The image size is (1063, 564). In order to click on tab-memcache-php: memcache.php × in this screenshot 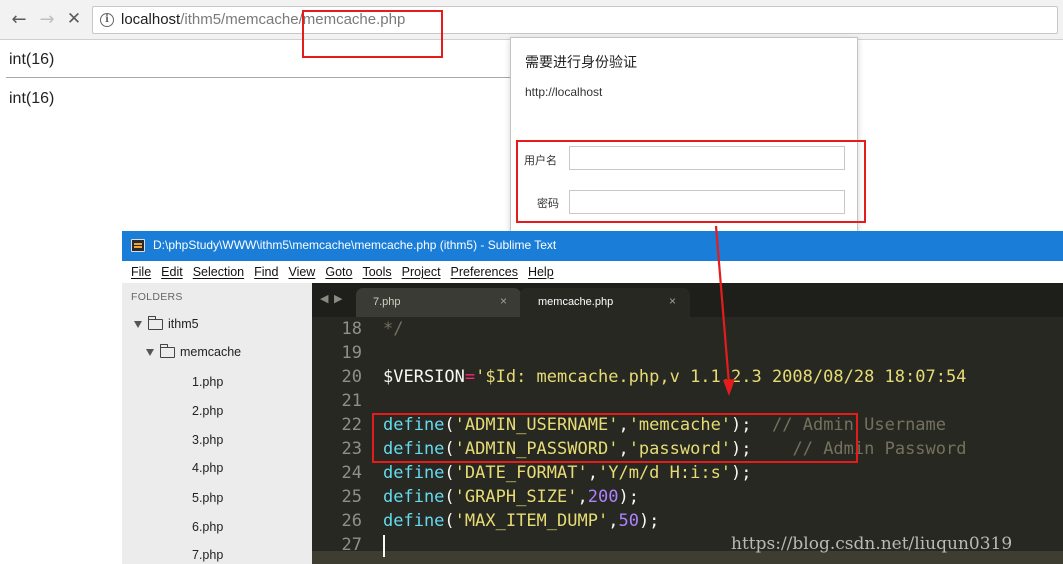, I will do `click(605, 302)`.